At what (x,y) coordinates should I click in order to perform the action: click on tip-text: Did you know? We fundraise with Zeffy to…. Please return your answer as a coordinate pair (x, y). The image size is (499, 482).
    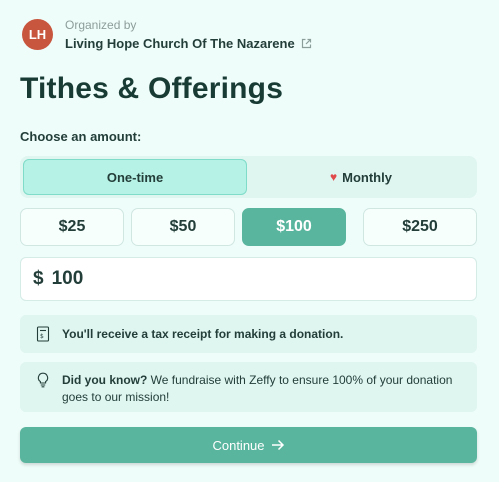
    Looking at the image, I should click on (262, 389).